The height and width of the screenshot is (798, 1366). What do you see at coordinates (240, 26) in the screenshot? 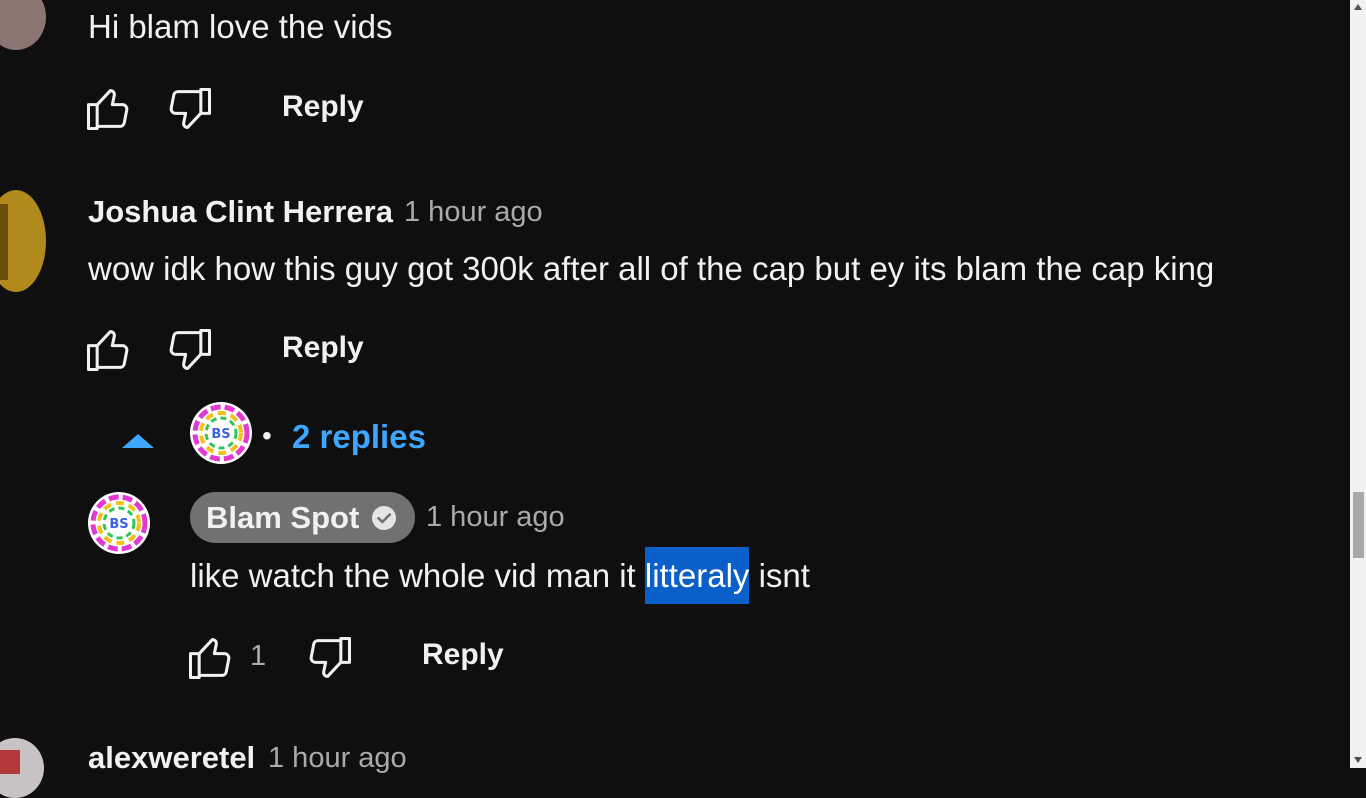
I see `comment-text: Hi blam love the vids` at bounding box center [240, 26].